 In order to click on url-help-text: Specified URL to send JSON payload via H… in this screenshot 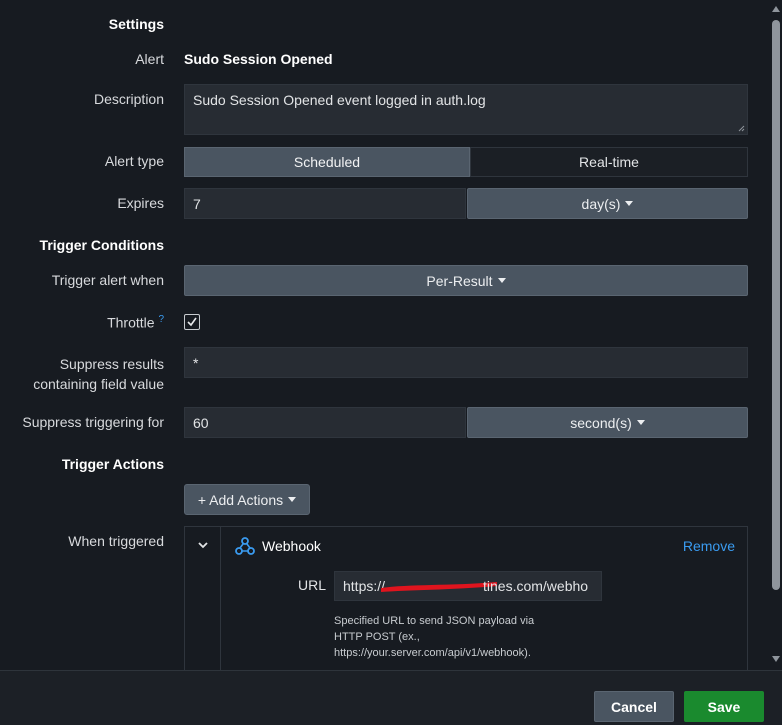, I will do `click(434, 637)`.